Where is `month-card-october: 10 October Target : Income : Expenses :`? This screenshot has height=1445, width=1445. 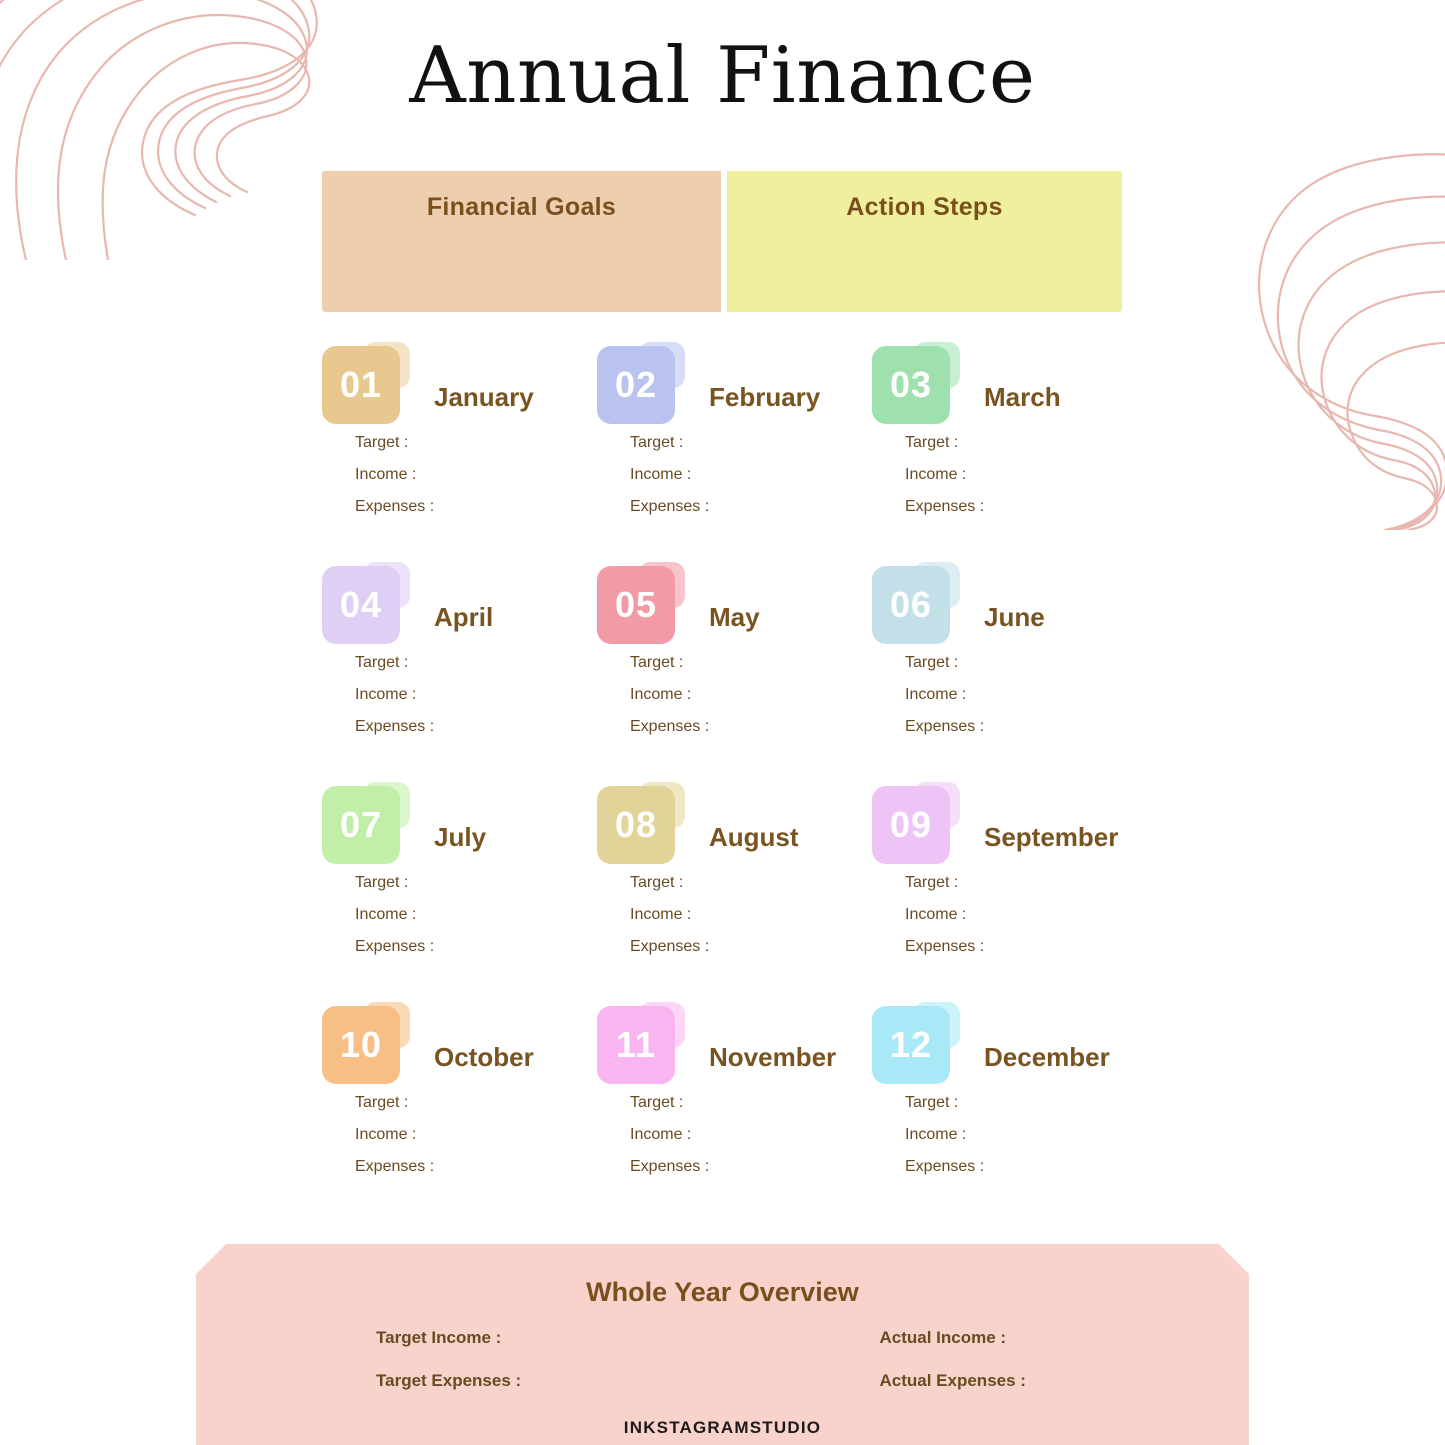
month-card-october: 10 October Target : Income : Expenses : is located at coordinates (459, 1112).